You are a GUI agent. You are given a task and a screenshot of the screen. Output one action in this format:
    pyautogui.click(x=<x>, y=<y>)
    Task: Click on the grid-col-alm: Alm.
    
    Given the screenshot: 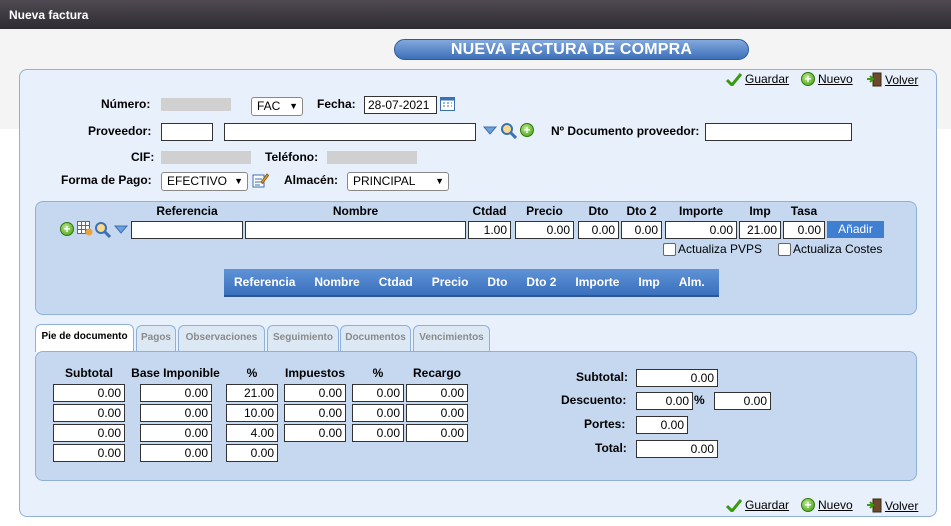 What is the action you would take?
    pyautogui.click(x=692, y=282)
    